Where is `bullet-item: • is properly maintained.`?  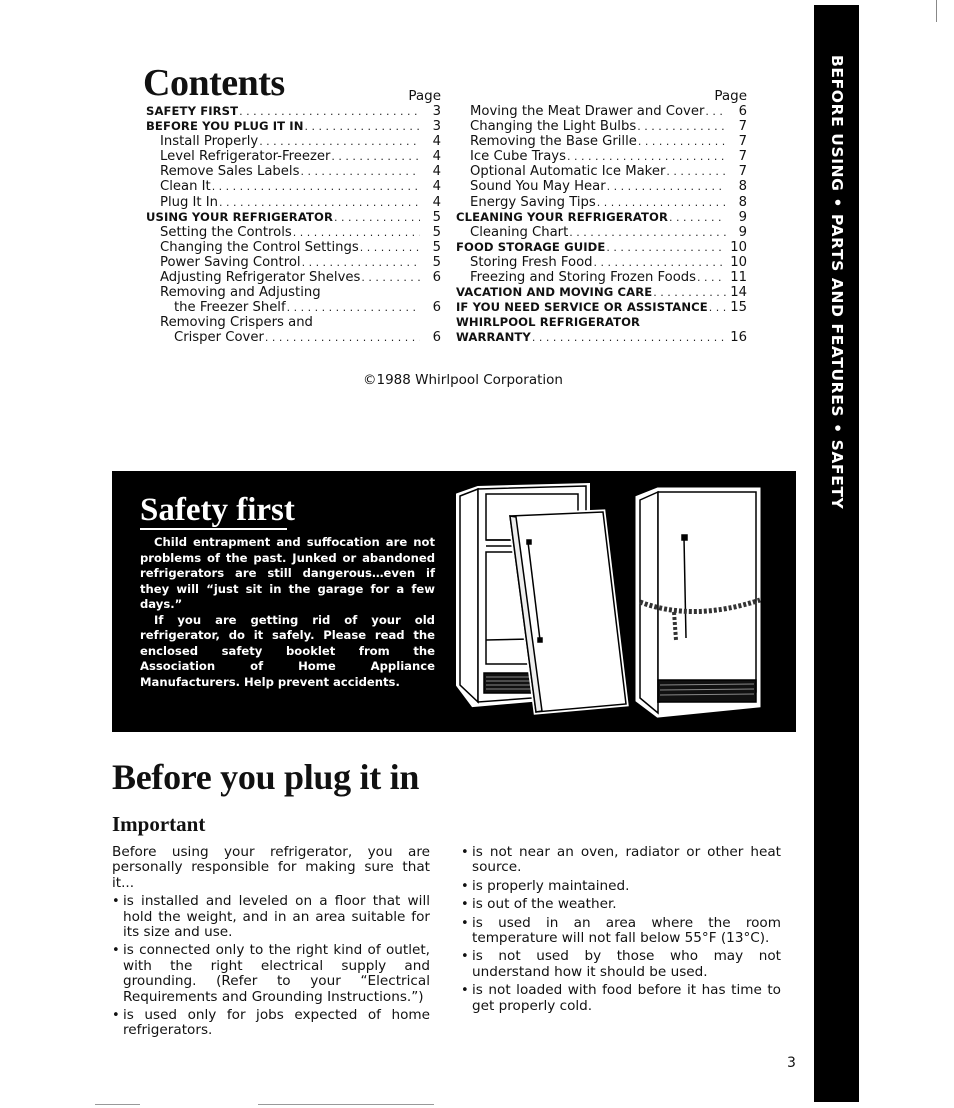 bullet-item: • is properly maintained. is located at coordinates (621, 886).